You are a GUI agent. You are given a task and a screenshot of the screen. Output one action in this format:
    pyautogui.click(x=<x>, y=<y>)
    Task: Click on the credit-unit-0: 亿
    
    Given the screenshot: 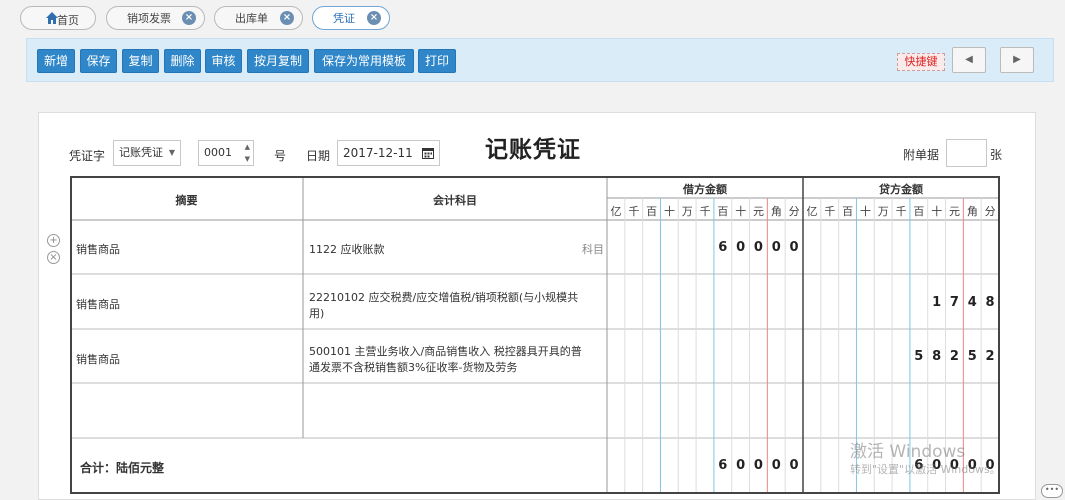 What is the action you would take?
    pyautogui.click(x=812, y=211)
    